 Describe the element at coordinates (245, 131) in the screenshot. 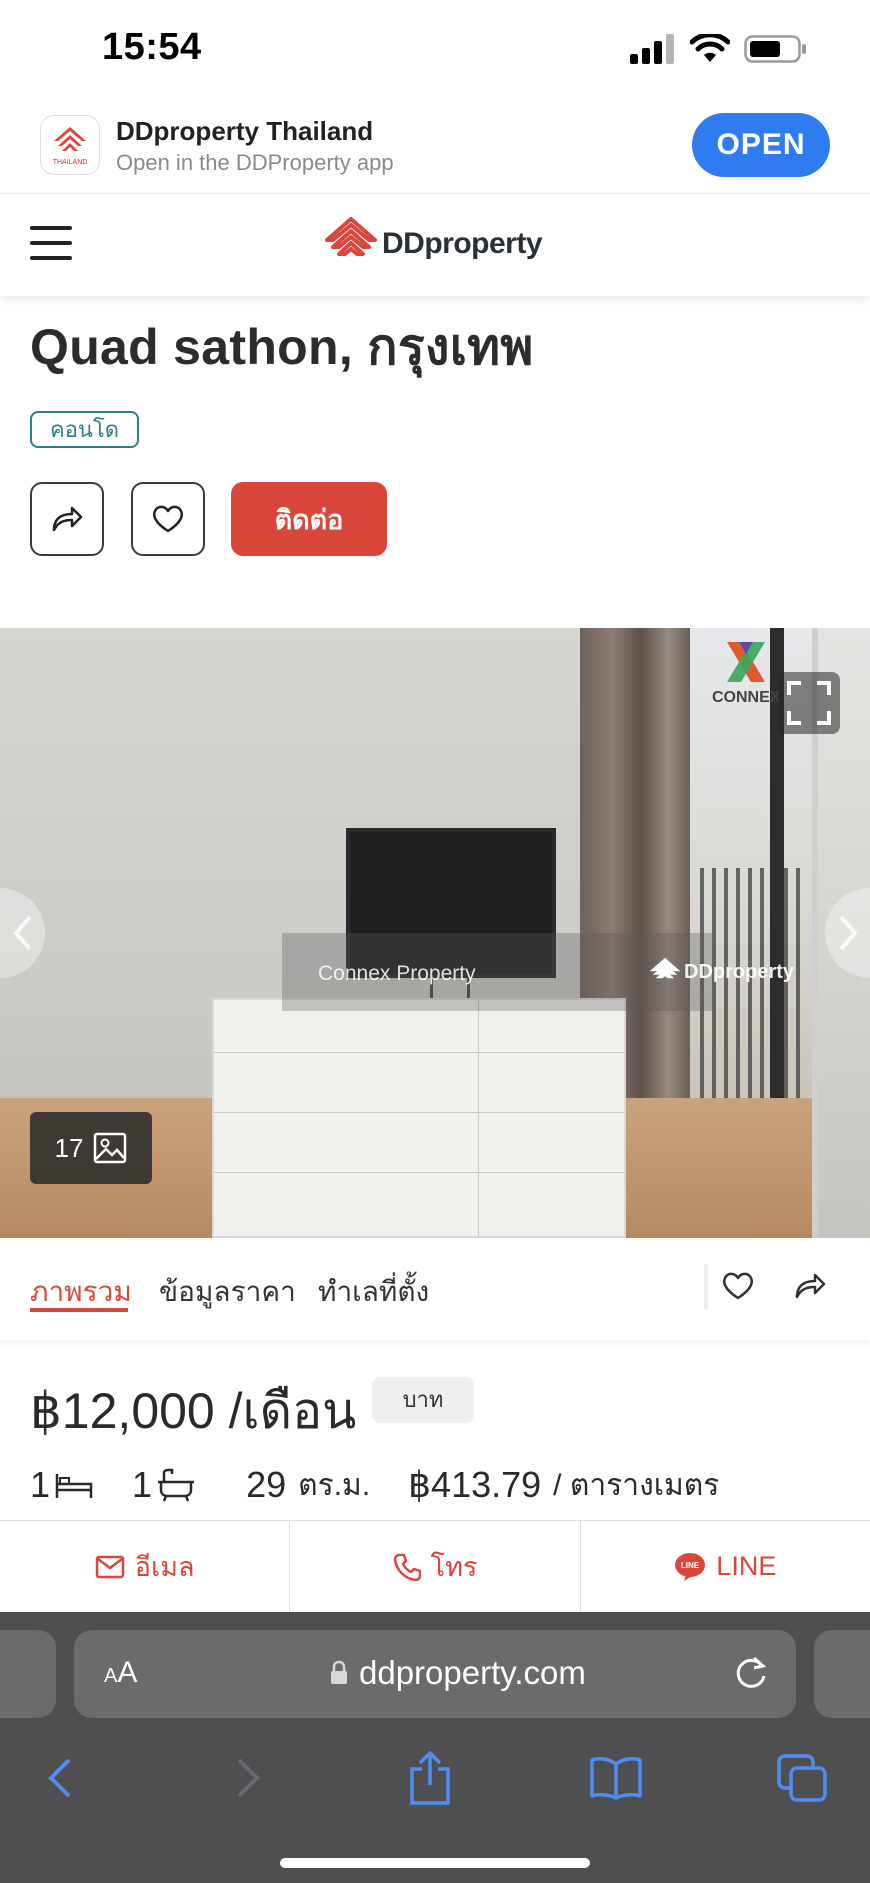

I see `app-banner-title: DDproperty Thailand` at that location.